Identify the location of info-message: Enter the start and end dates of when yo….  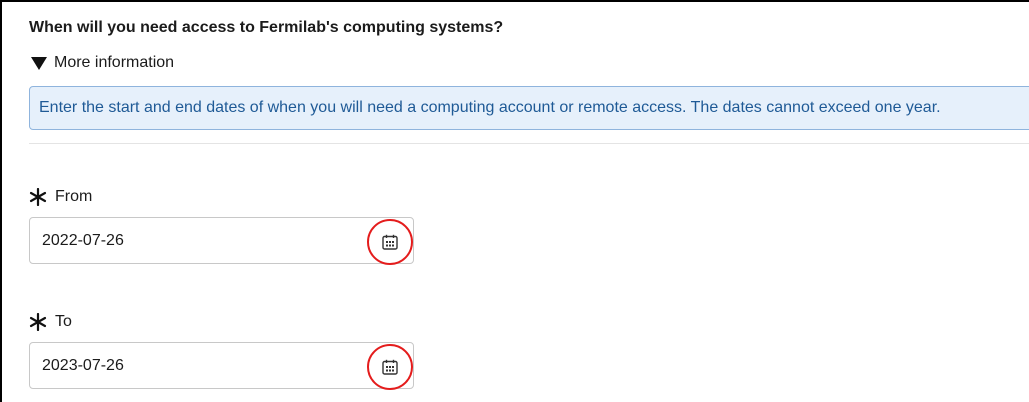
(529, 108).